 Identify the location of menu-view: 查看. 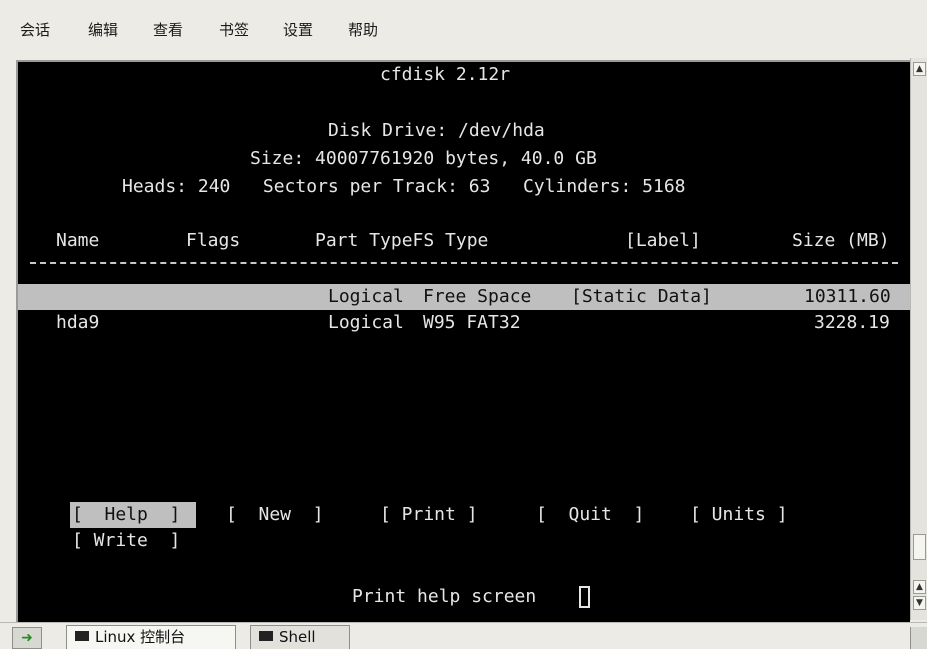
(168, 29).